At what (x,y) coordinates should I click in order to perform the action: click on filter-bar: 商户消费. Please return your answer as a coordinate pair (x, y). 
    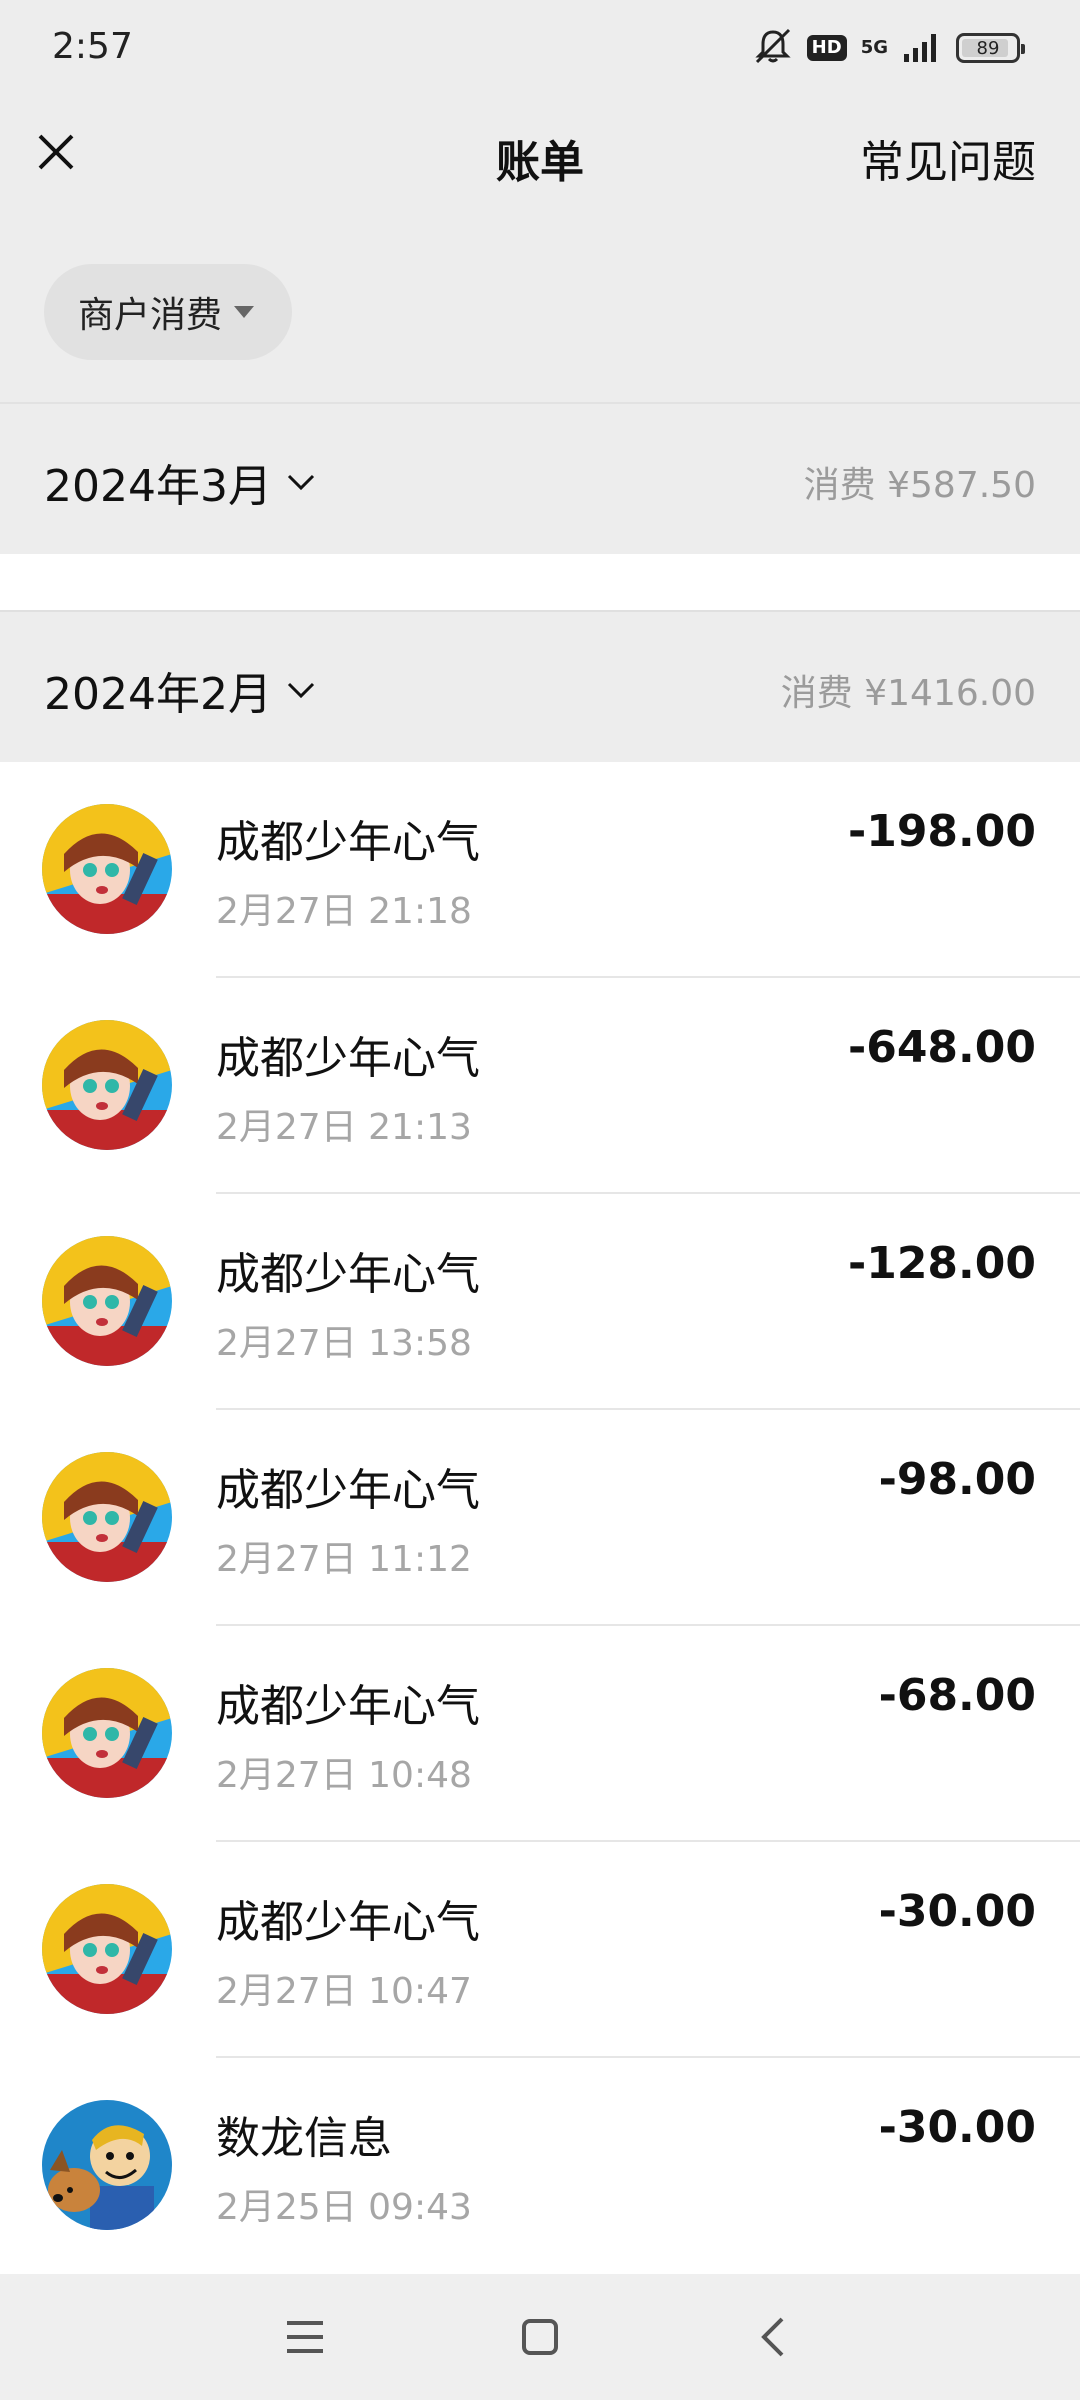
    Looking at the image, I should click on (540, 308).